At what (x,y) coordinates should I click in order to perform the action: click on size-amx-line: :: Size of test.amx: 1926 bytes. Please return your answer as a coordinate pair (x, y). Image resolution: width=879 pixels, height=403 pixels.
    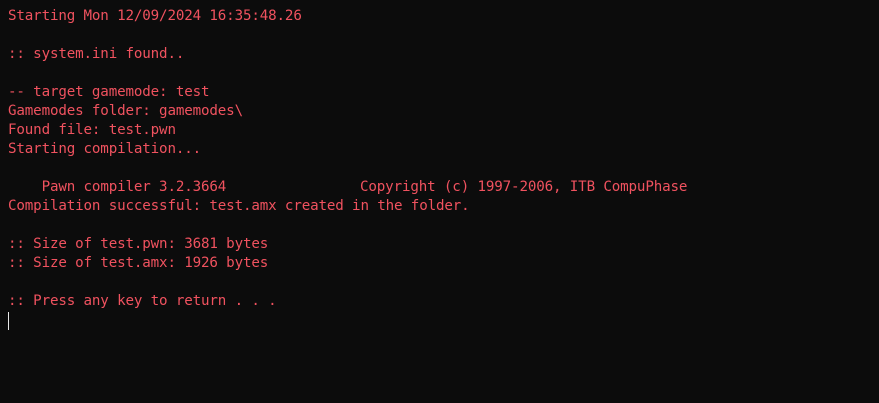
    Looking at the image, I should click on (138, 263).